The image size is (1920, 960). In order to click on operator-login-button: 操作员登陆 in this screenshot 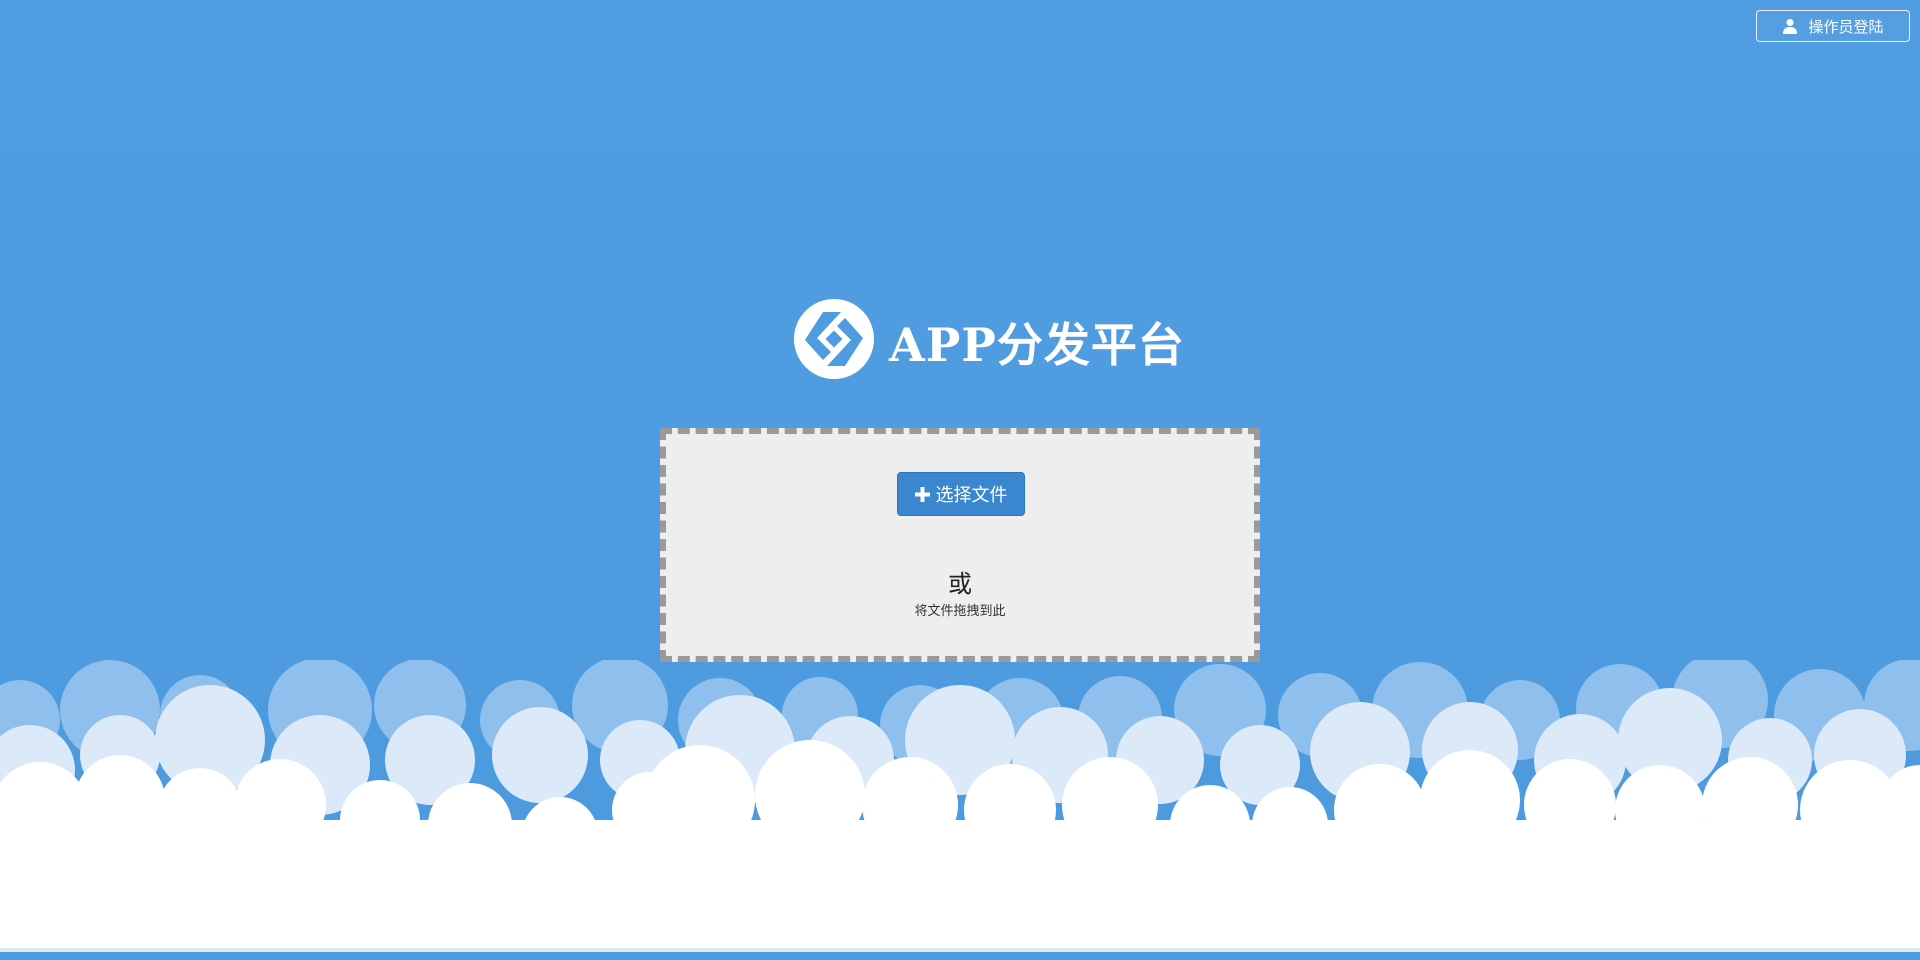, I will do `click(1833, 26)`.